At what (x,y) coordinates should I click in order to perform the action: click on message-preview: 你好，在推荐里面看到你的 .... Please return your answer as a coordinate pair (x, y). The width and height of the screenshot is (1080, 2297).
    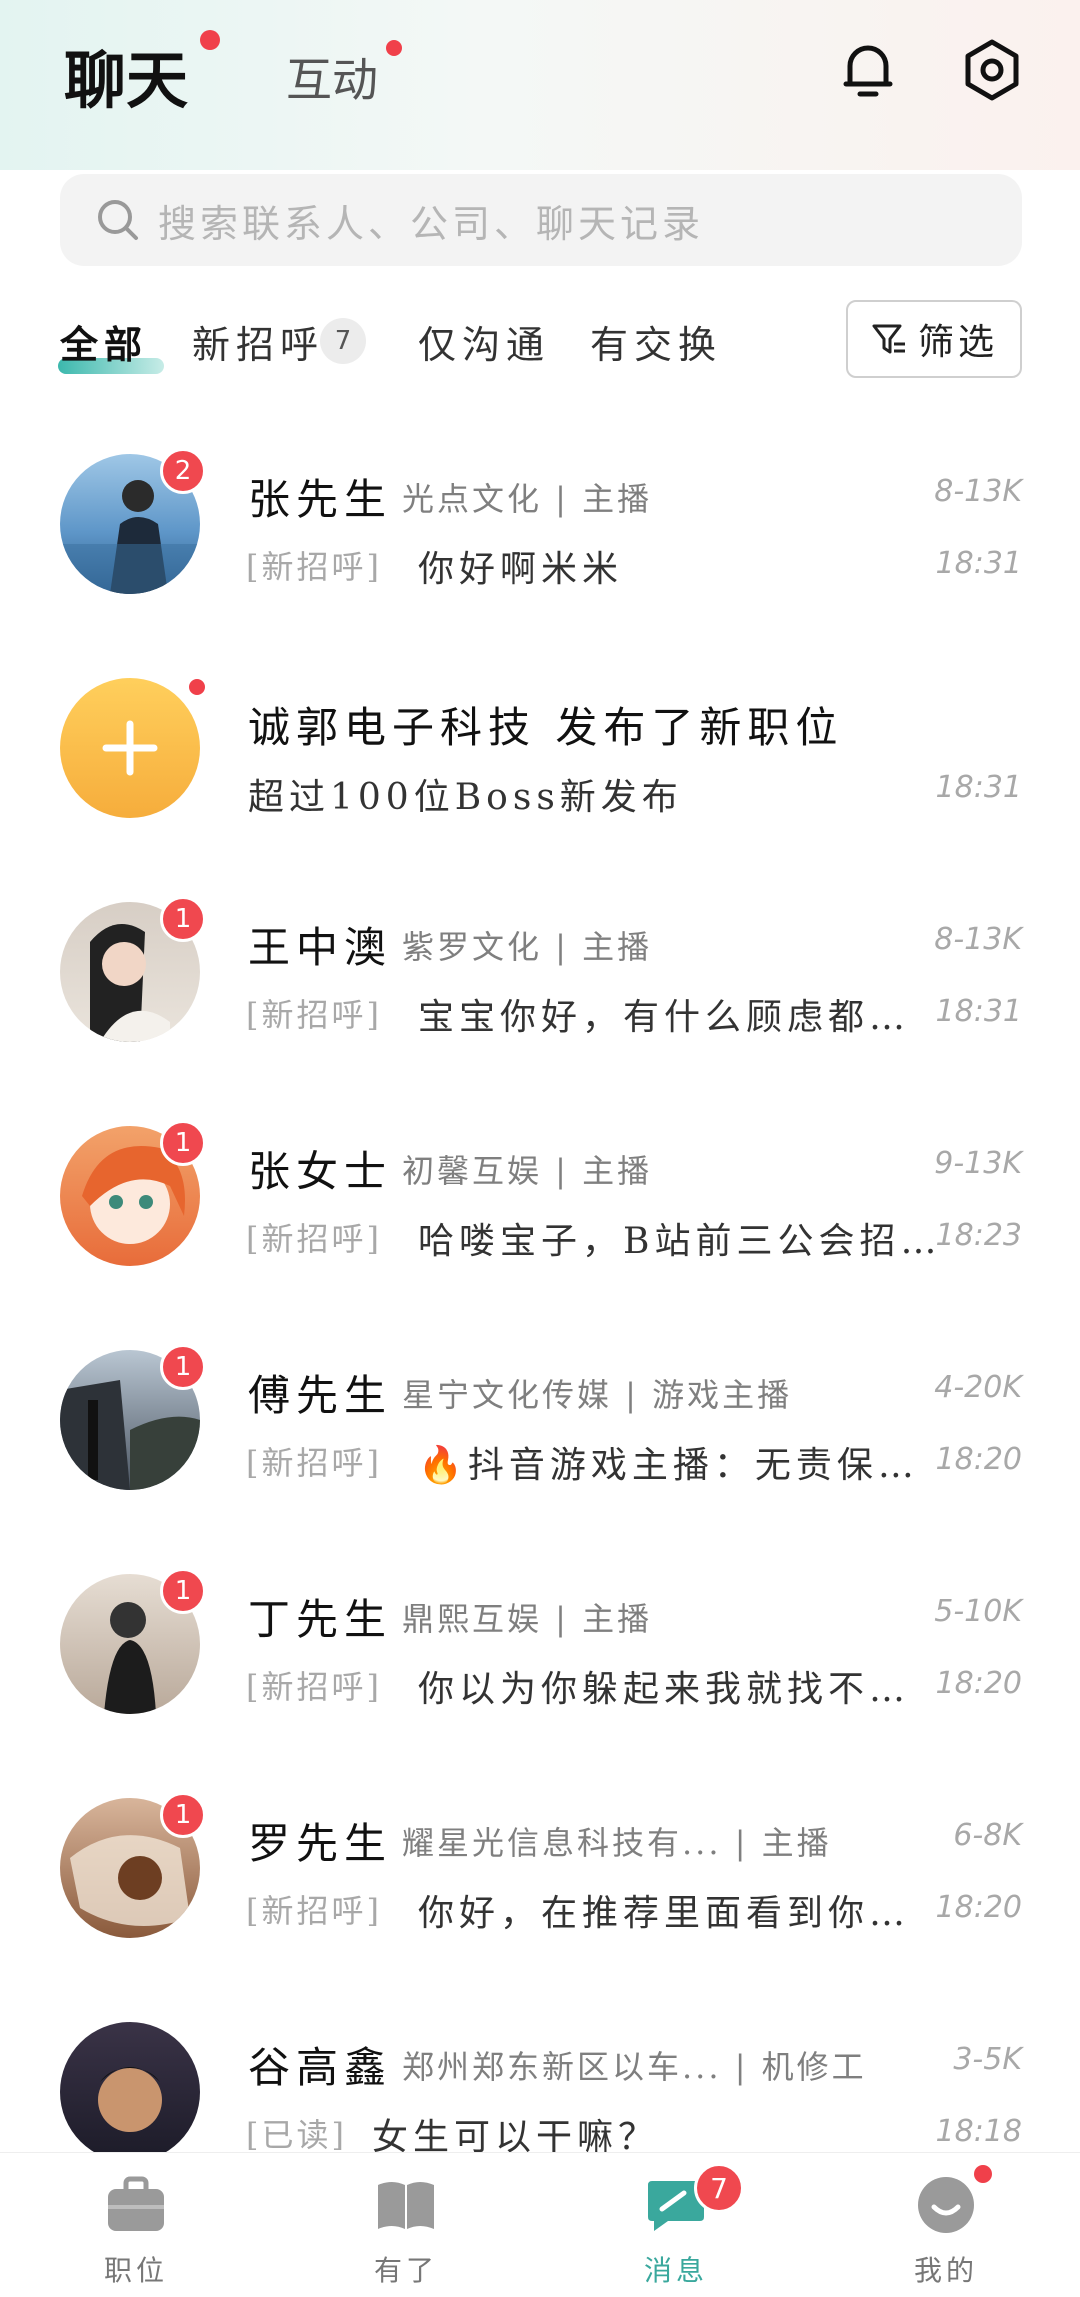
    Looking at the image, I should click on (678, 1913).